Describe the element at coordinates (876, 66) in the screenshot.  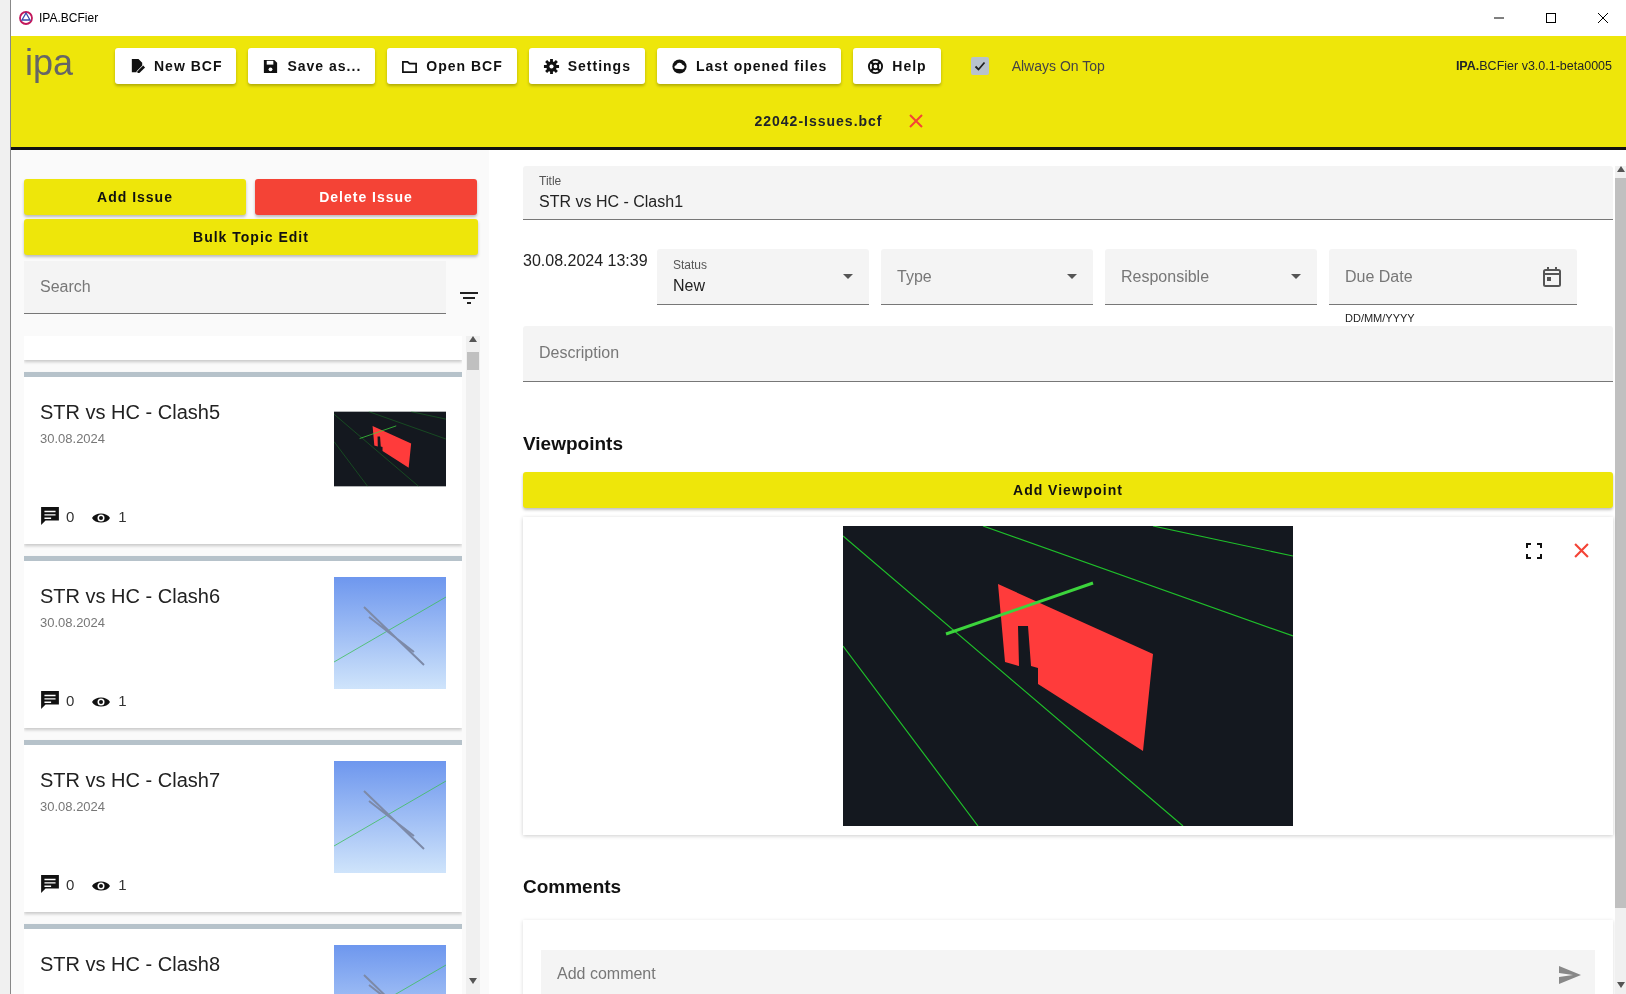
I see `lifebuoy-icon` at that location.